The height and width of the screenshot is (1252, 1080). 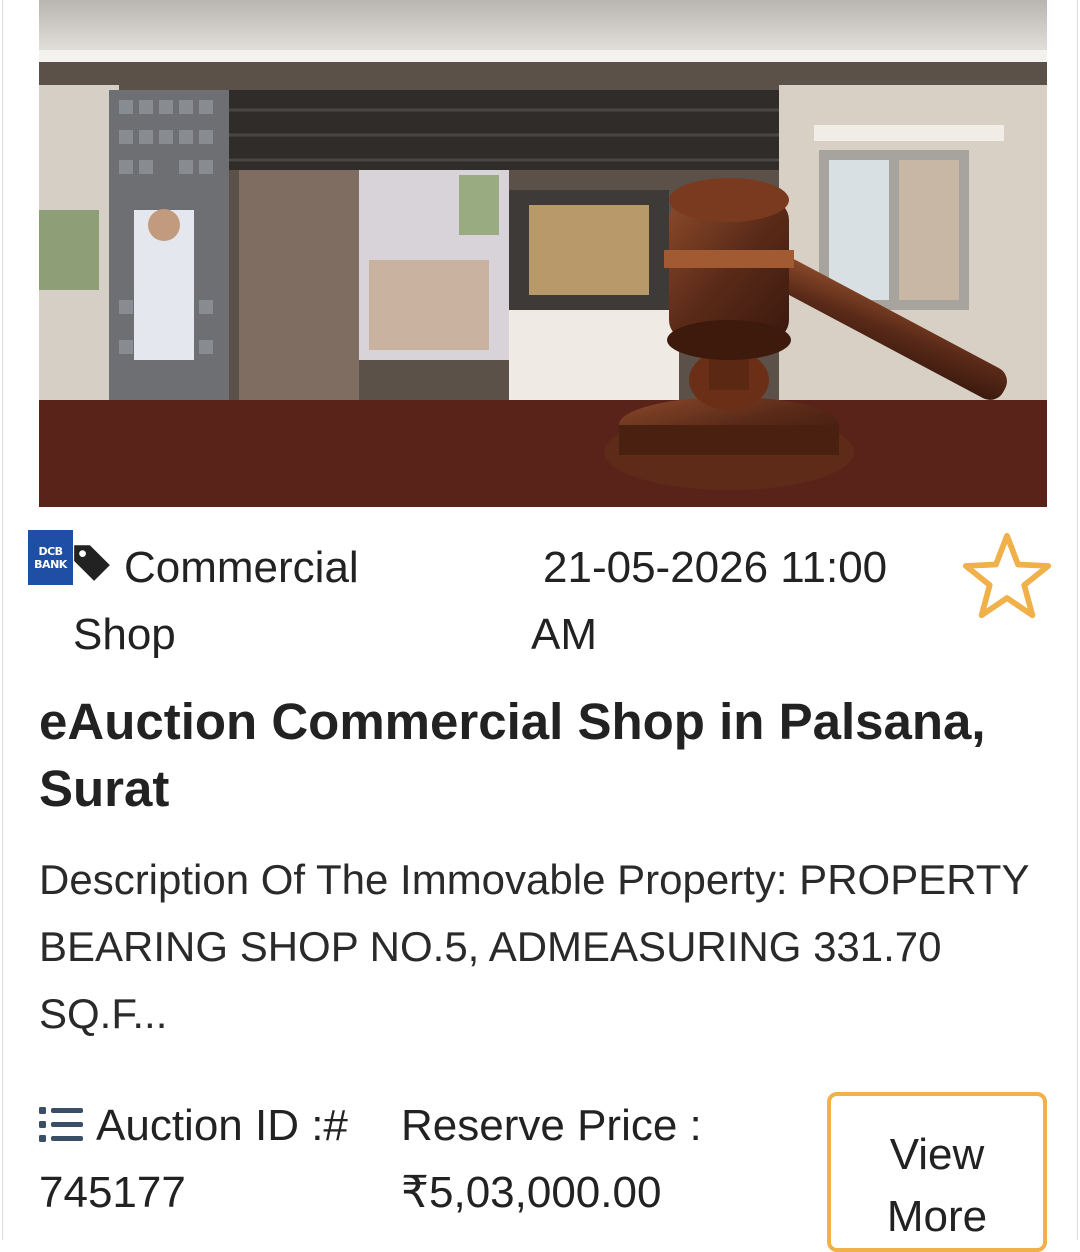 What do you see at coordinates (937, 1172) in the screenshot?
I see `view-more-button: View More` at bounding box center [937, 1172].